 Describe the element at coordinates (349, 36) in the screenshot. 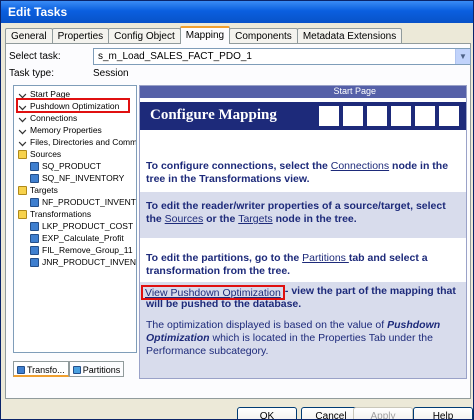

I see `tab-metadata-extensions: Metadata Extensions` at that location.